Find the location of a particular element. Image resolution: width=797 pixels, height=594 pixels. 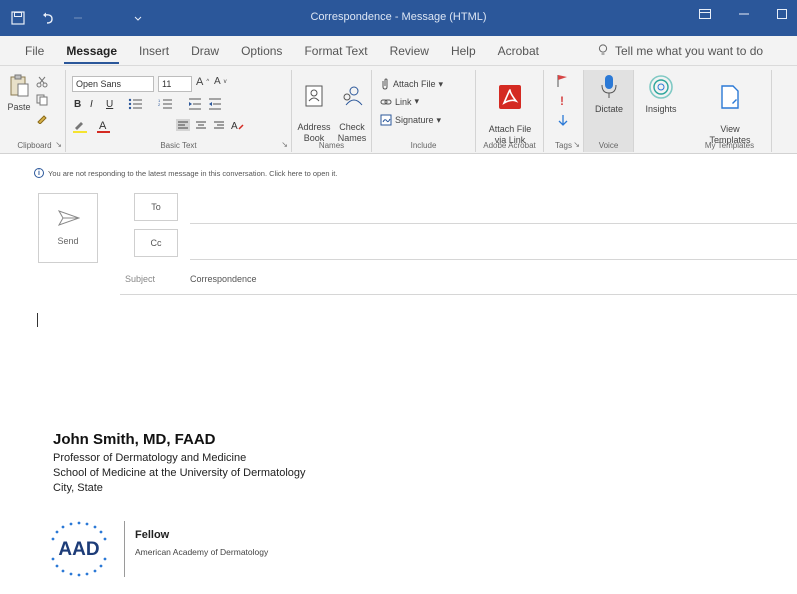

names-group: Address Book Check Names Names is located at coordinates (332, 111).